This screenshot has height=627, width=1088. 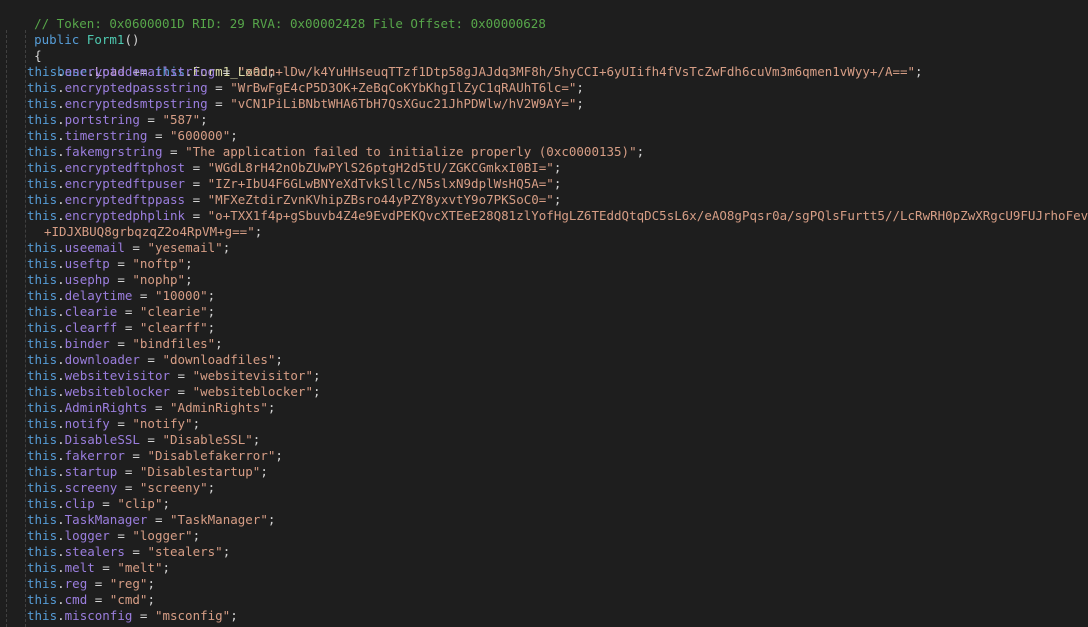 What do you see at coordinates (174, 343) in the screenshot?
I see `string-literal-binder: "bindfiles"` at bounding box center [174, 343].